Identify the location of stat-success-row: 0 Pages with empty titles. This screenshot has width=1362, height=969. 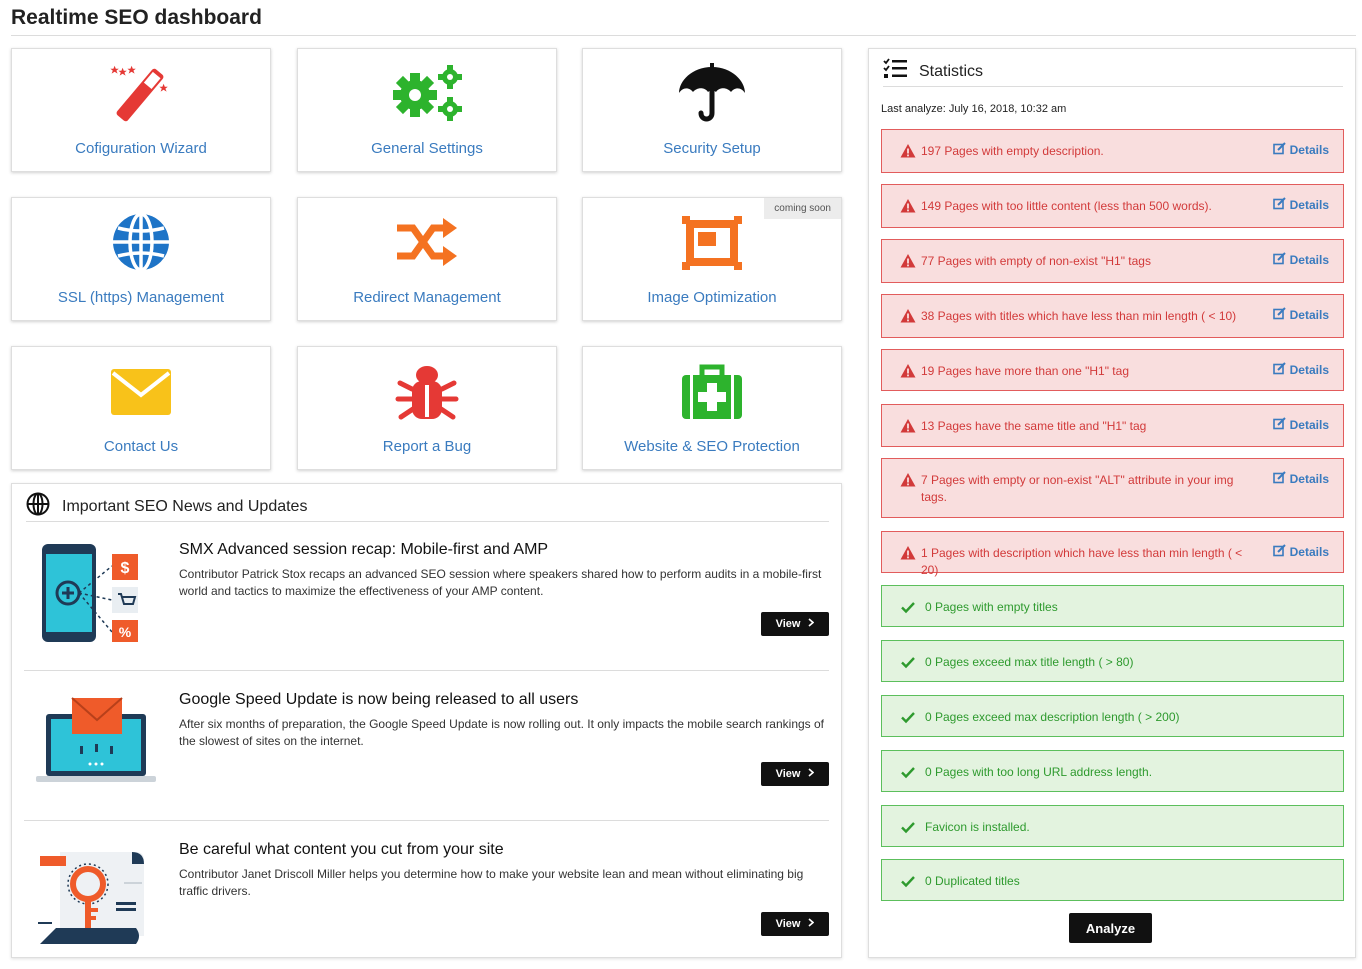
(1112, 606).